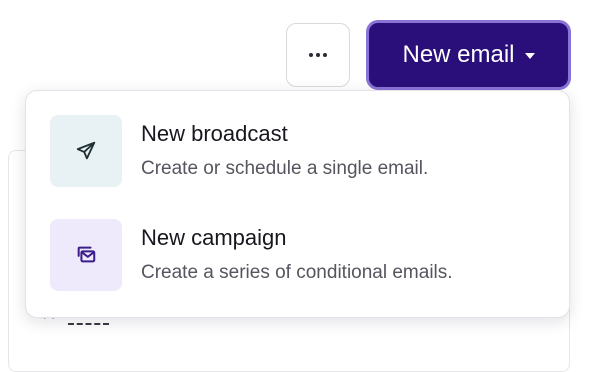 This screenshot has width=600, height=372. I want to click on stacked-mail-icon-tile, so click(86, 255).